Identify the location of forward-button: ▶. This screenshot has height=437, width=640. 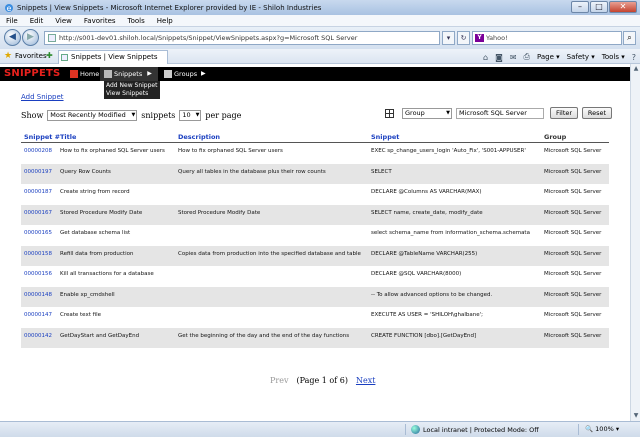
(30, 37).